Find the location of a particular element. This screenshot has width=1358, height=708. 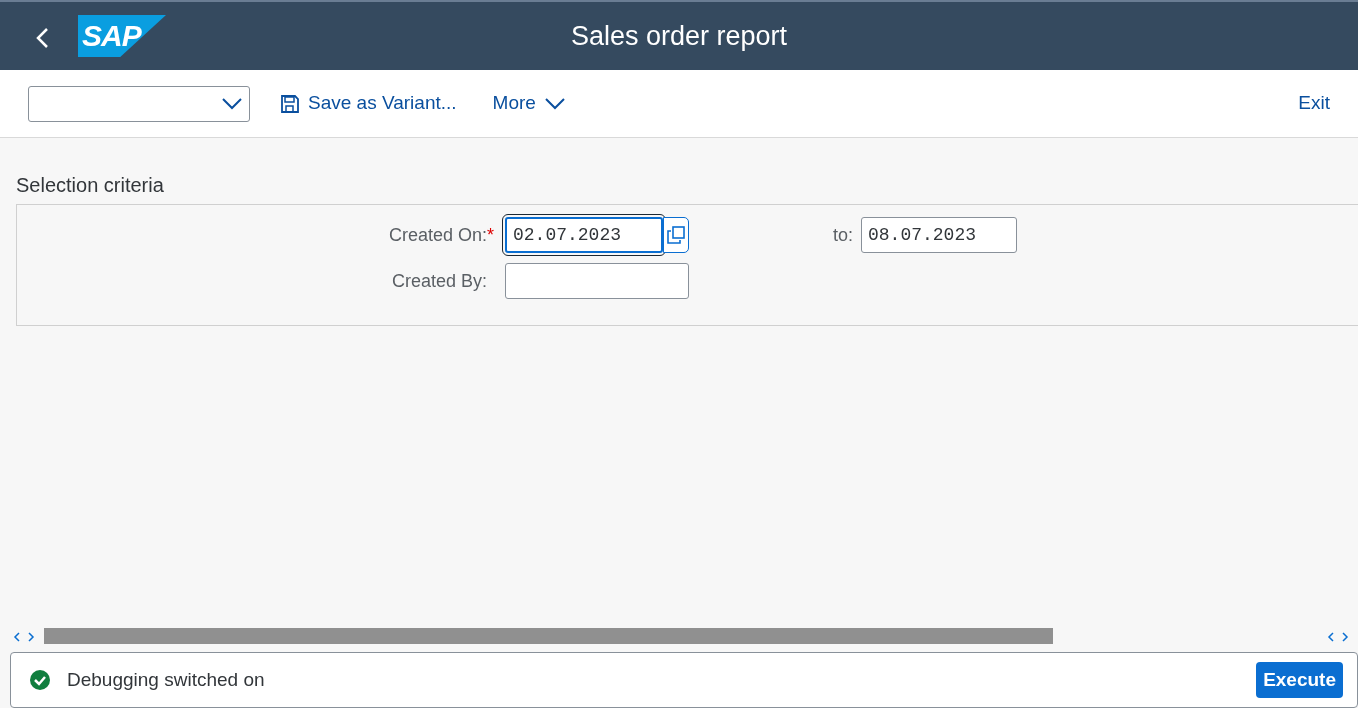

input-field is located at coordinates (597, 281).